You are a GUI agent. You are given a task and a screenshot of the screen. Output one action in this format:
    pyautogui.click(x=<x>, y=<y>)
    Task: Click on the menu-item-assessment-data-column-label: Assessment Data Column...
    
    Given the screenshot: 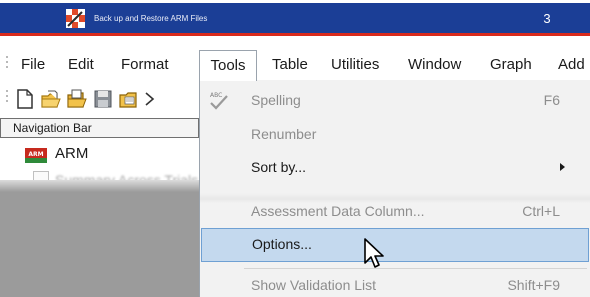 What is the action you would take?
    pyautogui.click(x=338, y=211)
    